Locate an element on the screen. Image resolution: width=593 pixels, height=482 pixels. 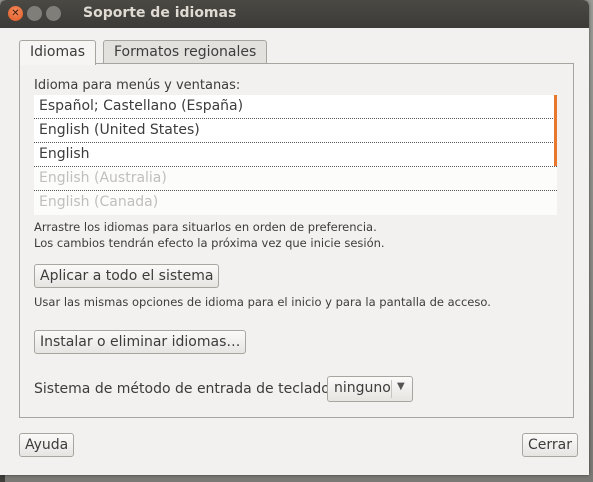
tab-idiomas: Idiomas is located at coordinates (57, 52).